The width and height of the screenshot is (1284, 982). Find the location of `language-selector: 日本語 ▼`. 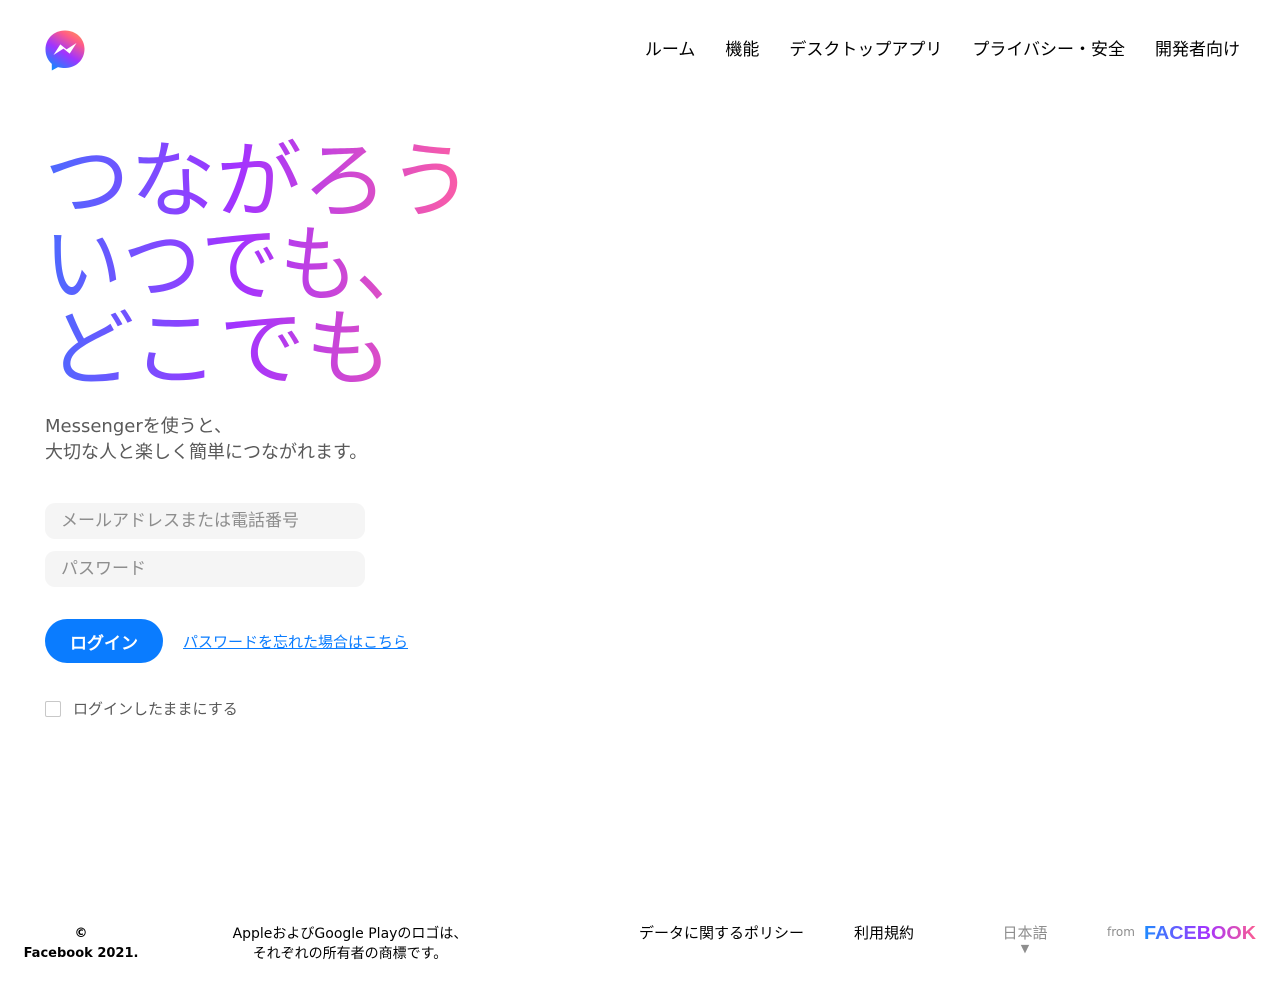

language-selector: 日本語 ▼ is located at coordinates (1025, 938).